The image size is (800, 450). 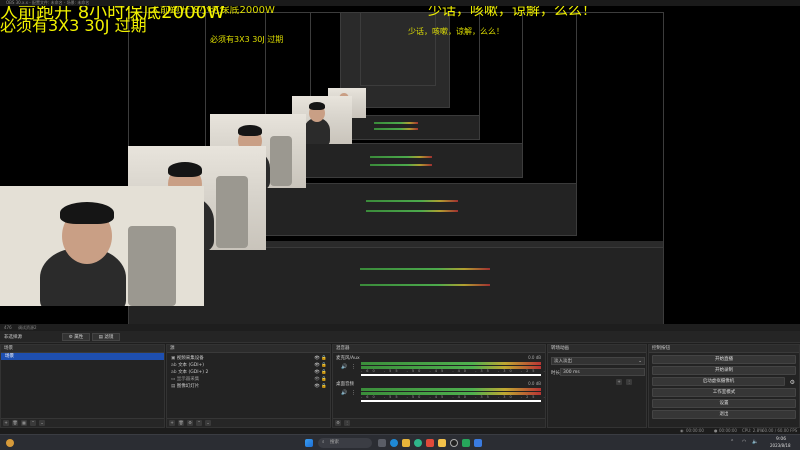 What do you see at coordinates (248, 379) in the screenshot?
I see `source-item: ▭ 显示器采集 👁 🔒` at bounding box center [248, 379].